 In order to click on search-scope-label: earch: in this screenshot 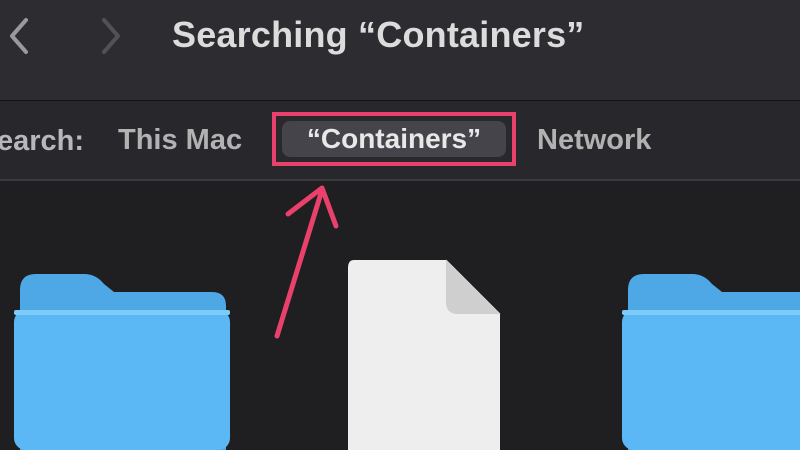, I will do `click(42, 141)`.